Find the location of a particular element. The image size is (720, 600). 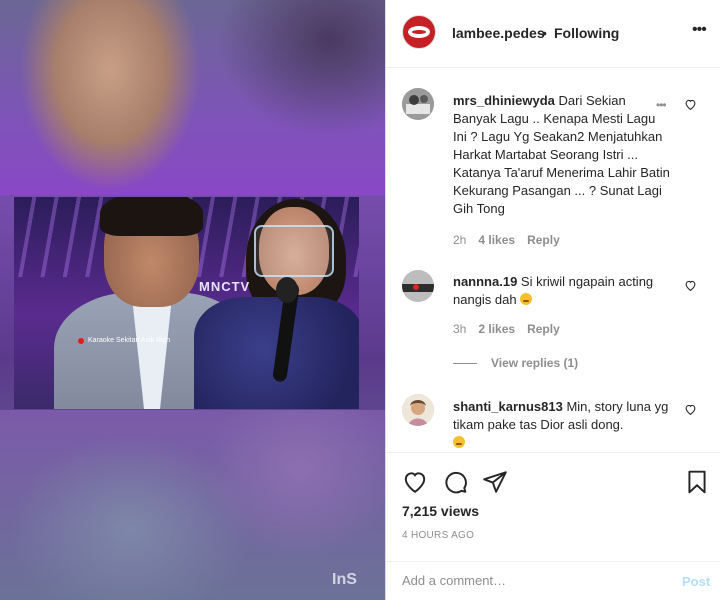

comment-username: nannna.19 is located at coordinates (485, 281).